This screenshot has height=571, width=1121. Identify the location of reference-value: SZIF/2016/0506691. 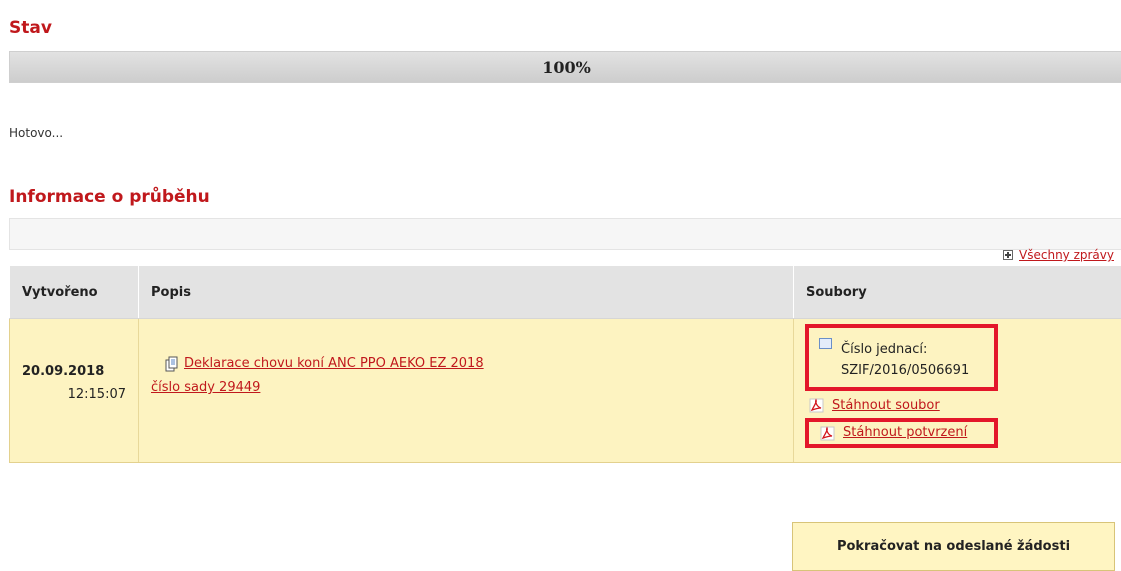
(905, 370).